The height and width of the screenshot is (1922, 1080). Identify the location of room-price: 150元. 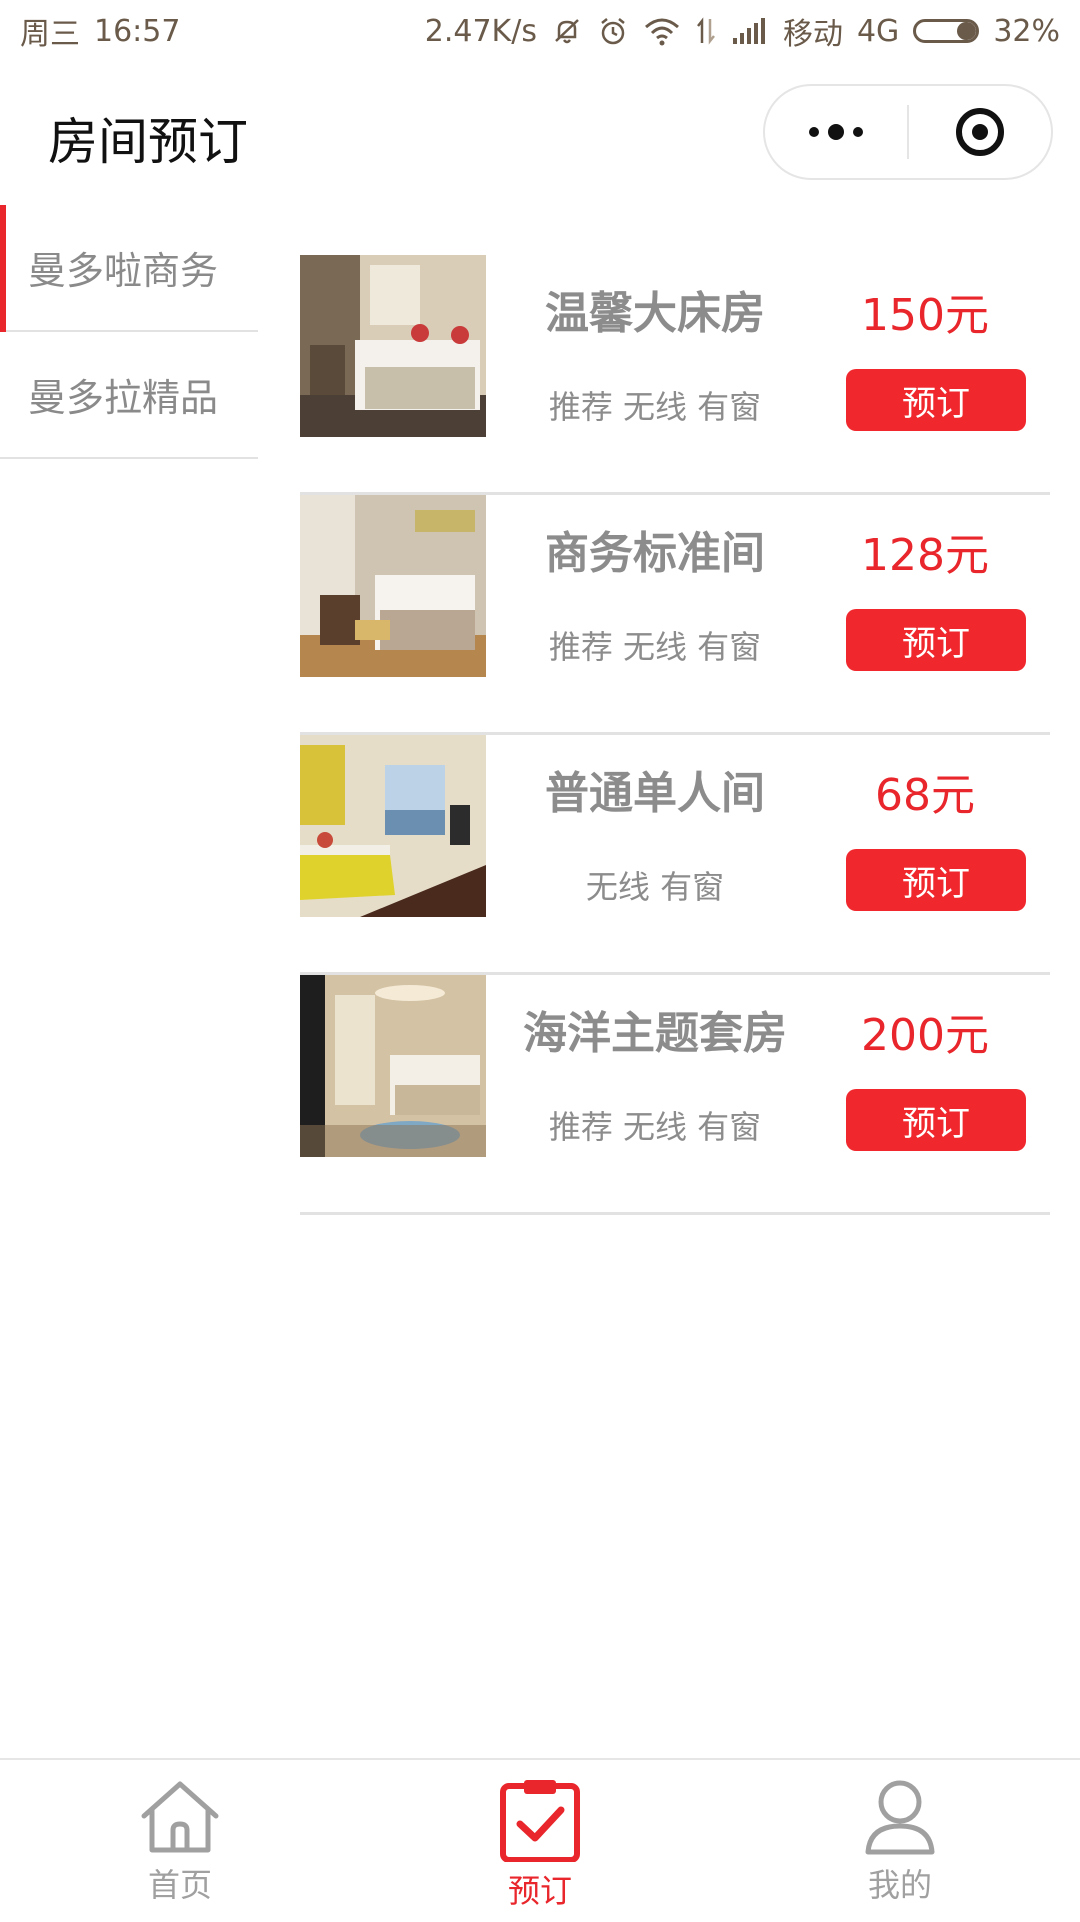
(925, 315).